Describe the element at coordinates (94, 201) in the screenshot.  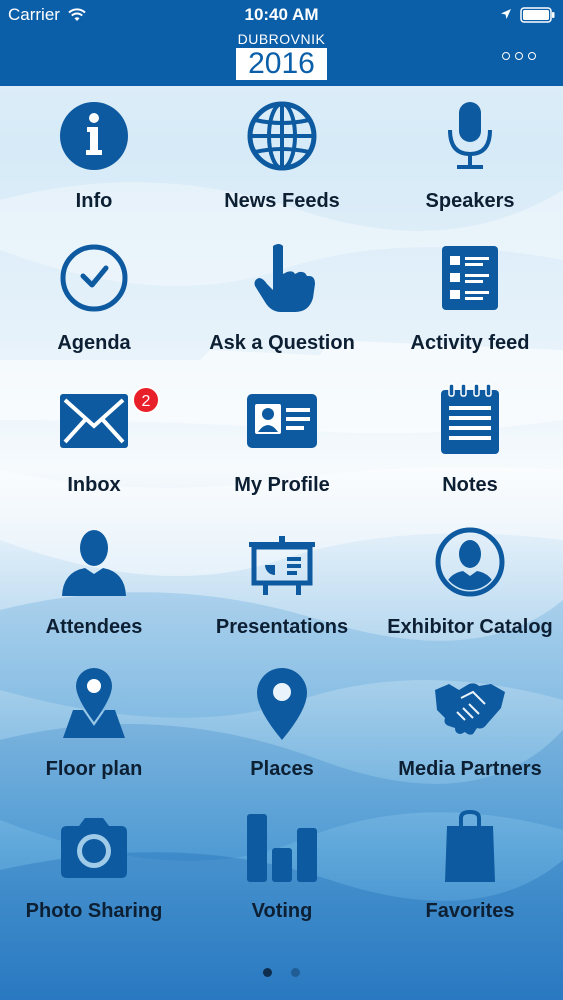
I see `menu-item-label: Info` at that location.